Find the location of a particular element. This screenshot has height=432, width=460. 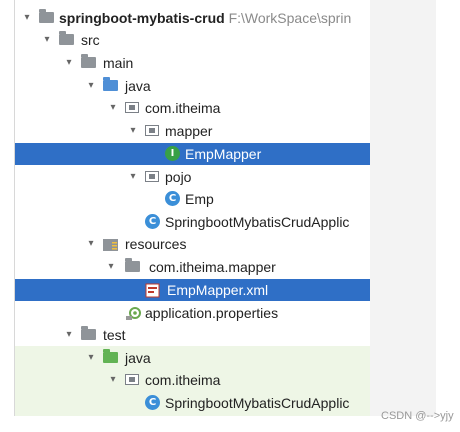

tree-row-package-main: ▾ com.itheima is located at coordinates (193, 108).